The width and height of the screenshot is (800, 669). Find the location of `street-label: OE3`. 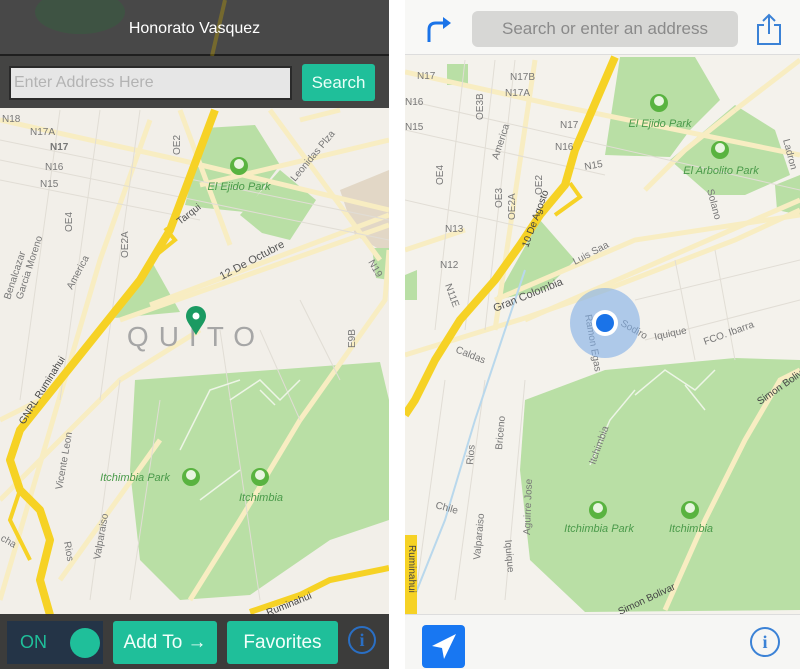

street-label: OE3 is located at coordinates (499, 198).